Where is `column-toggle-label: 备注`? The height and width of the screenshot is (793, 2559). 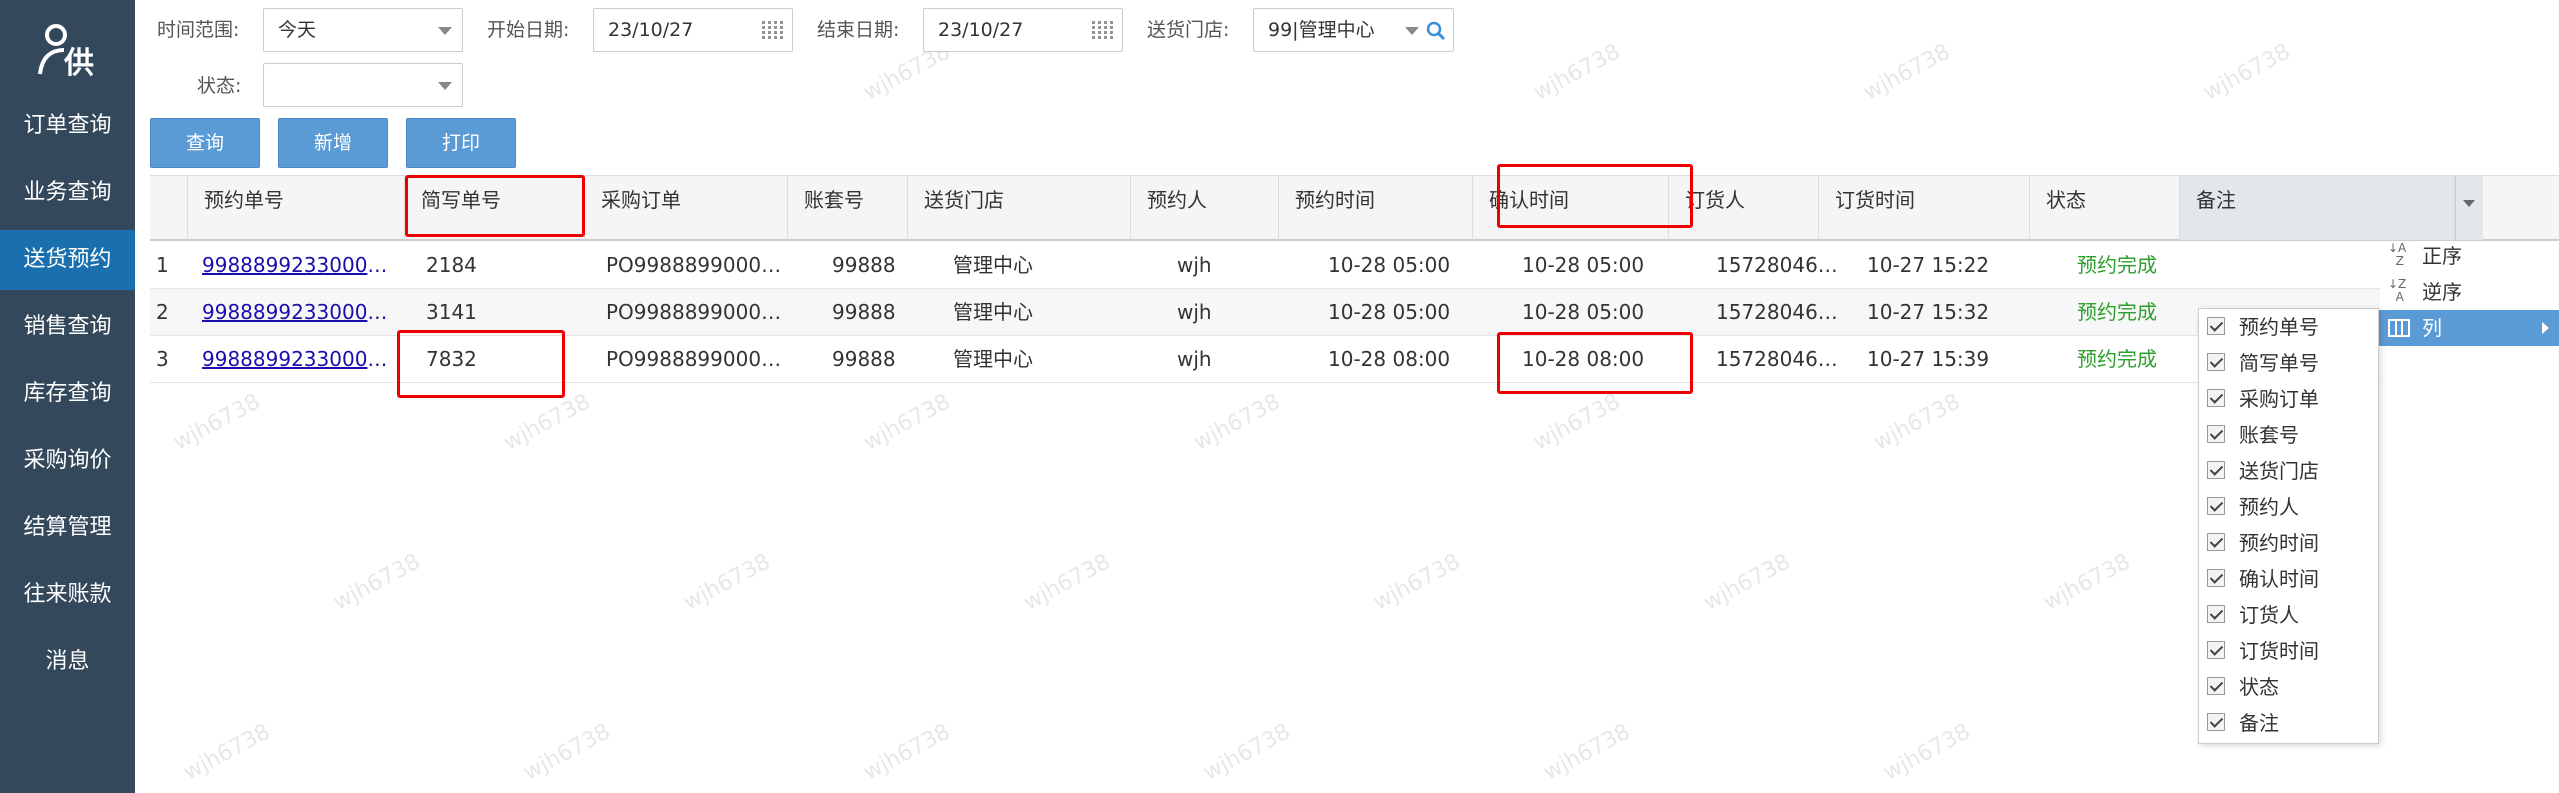 column-toggle-label: 备注 is located at coordinates (2259, 723).